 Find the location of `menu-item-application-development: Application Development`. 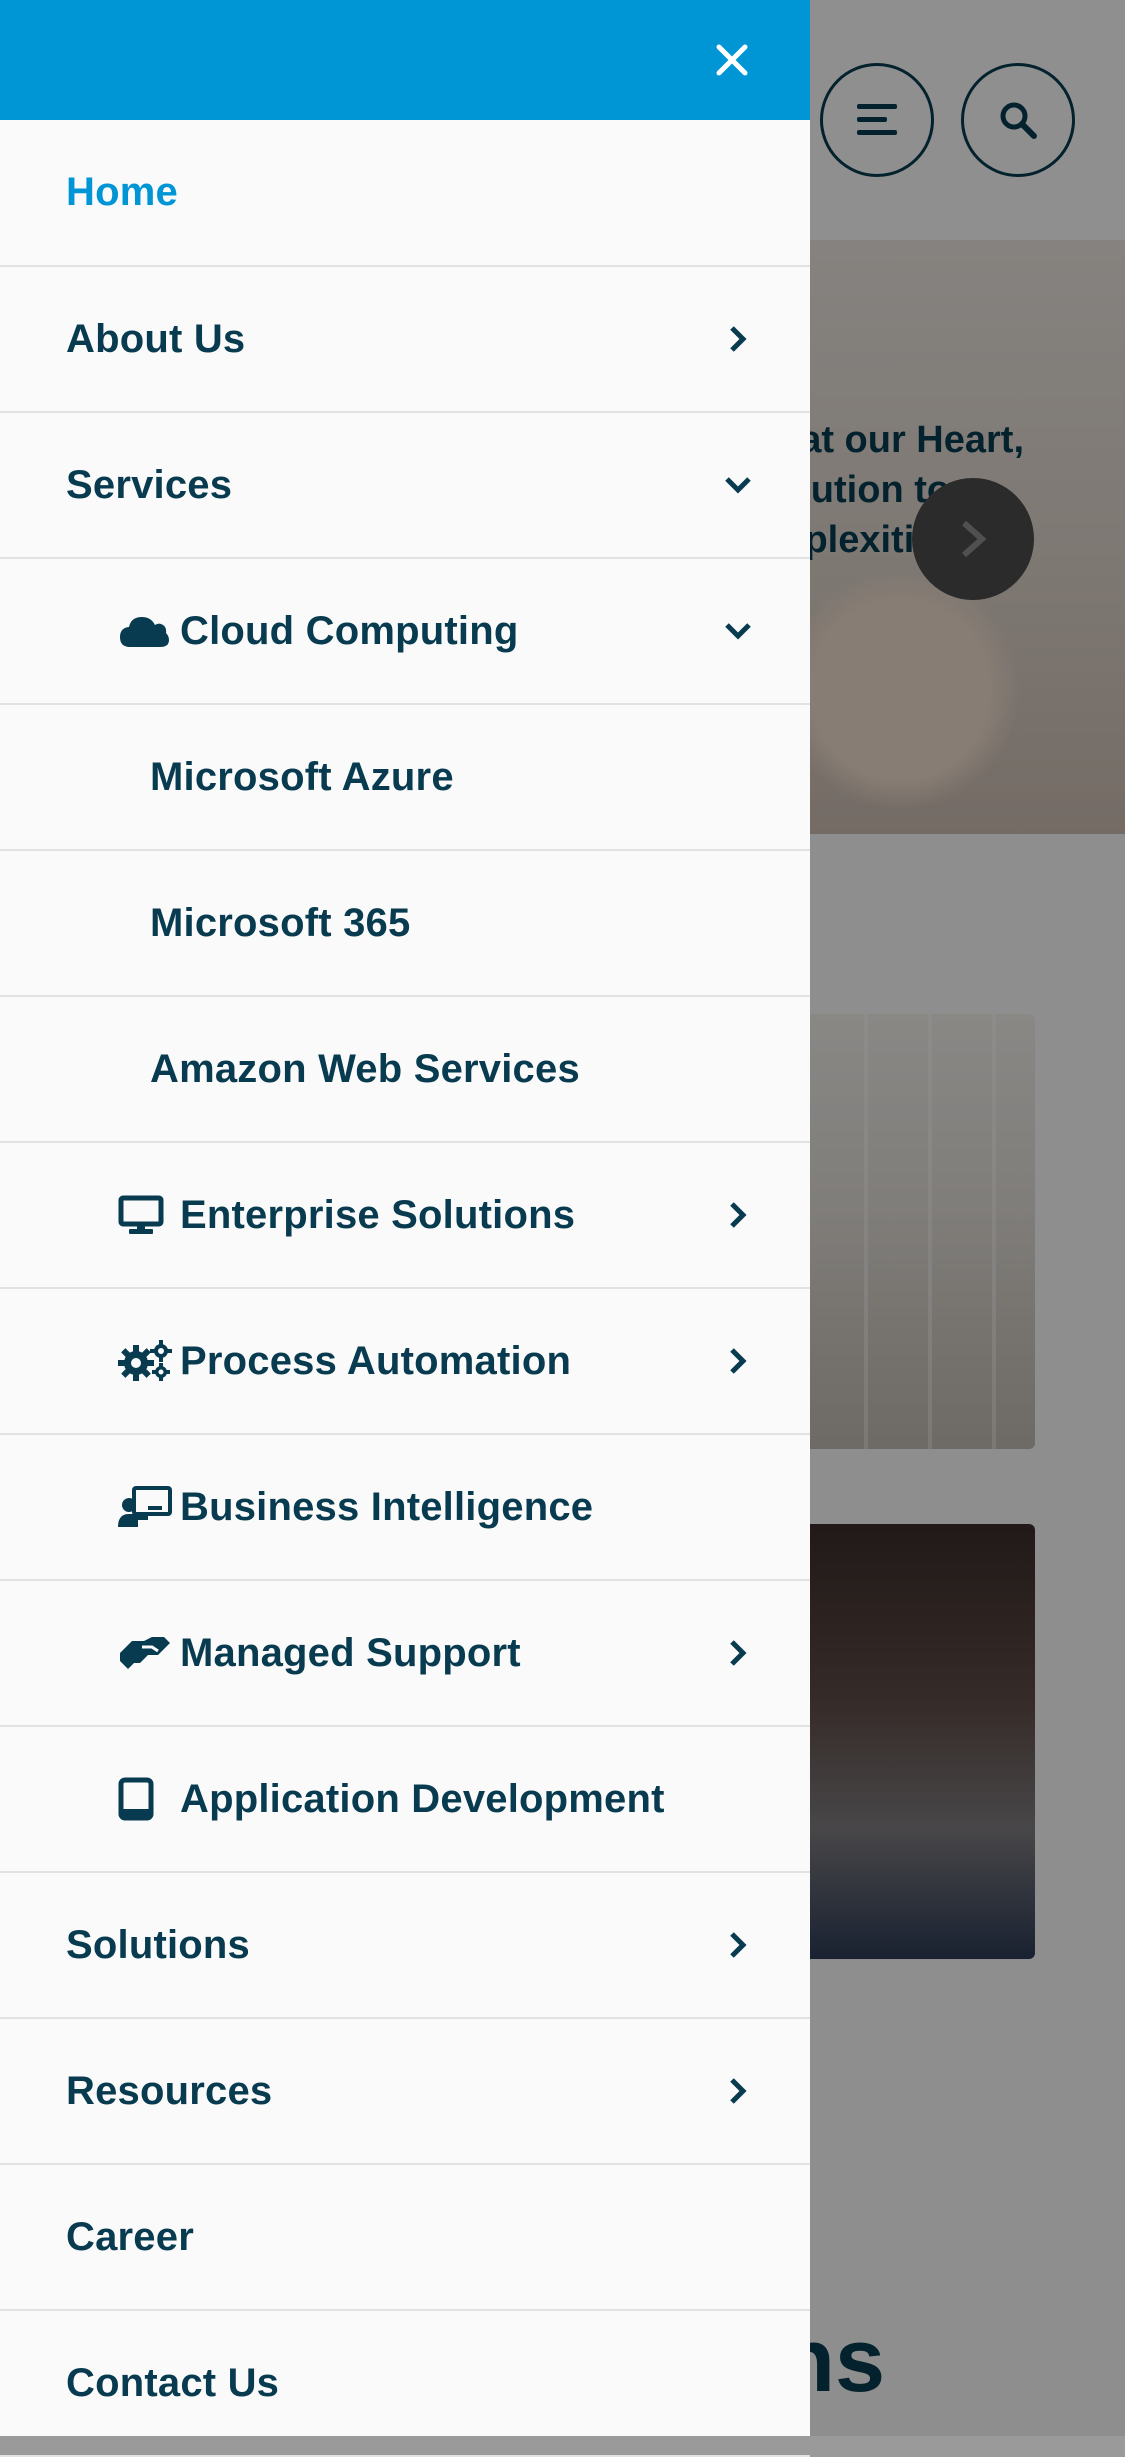

menu-item-application-development: Application Development is located at coordinates (405, 1800).